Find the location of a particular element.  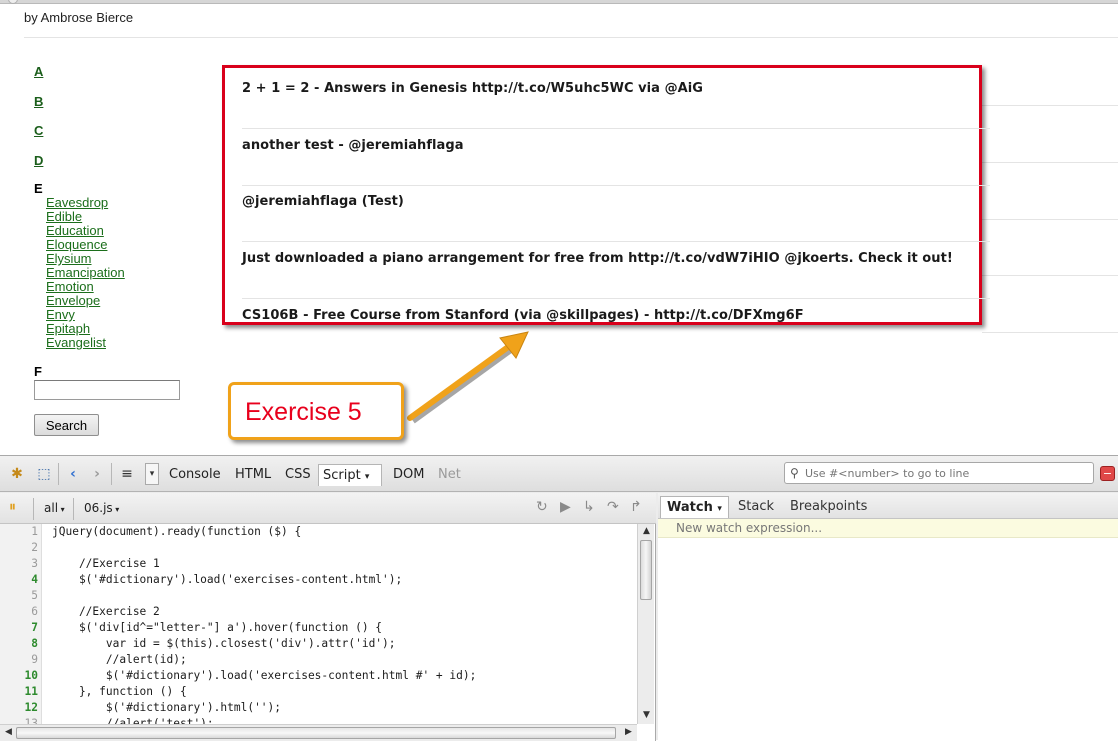

tab-css: CSS is located at coordinates (298, 475).